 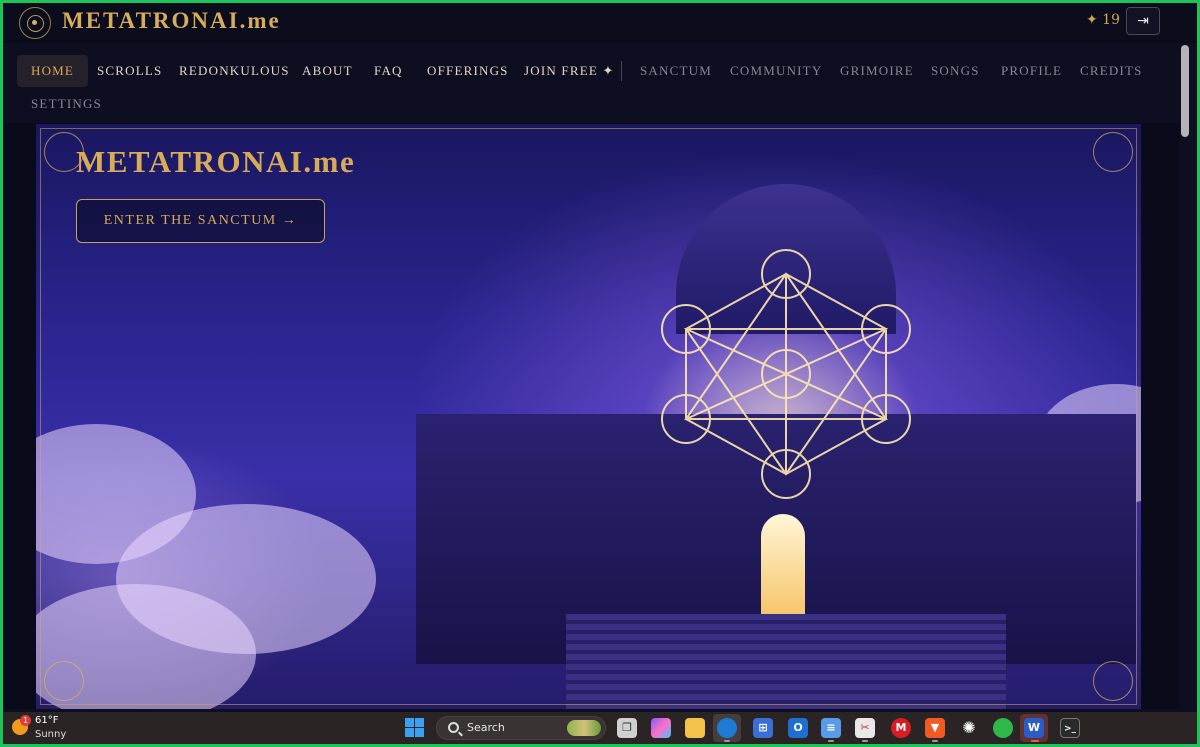 What do you see at coordinates (35, 23) in the screenshot?
I see `metatron-logo-icon` at bounding box center [35, 23].